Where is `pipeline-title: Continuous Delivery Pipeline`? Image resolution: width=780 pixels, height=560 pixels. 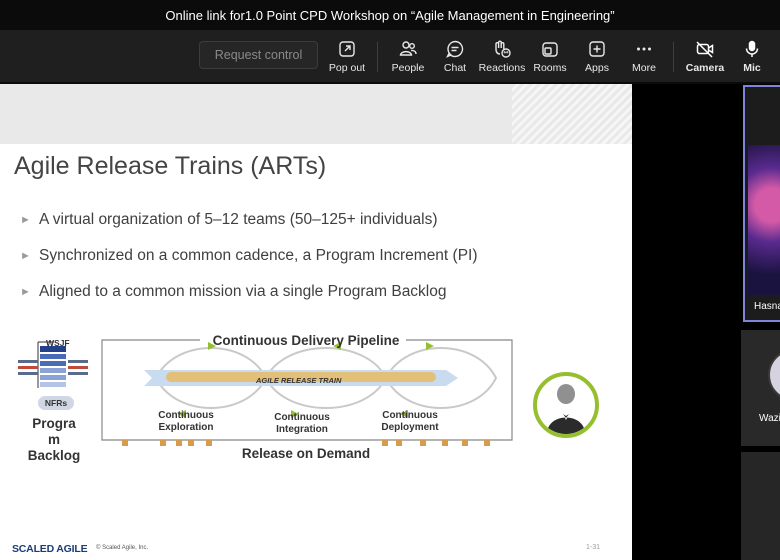
pipeline-title: Continuous Delivery Pipeline is located at coordinates (306, 340).